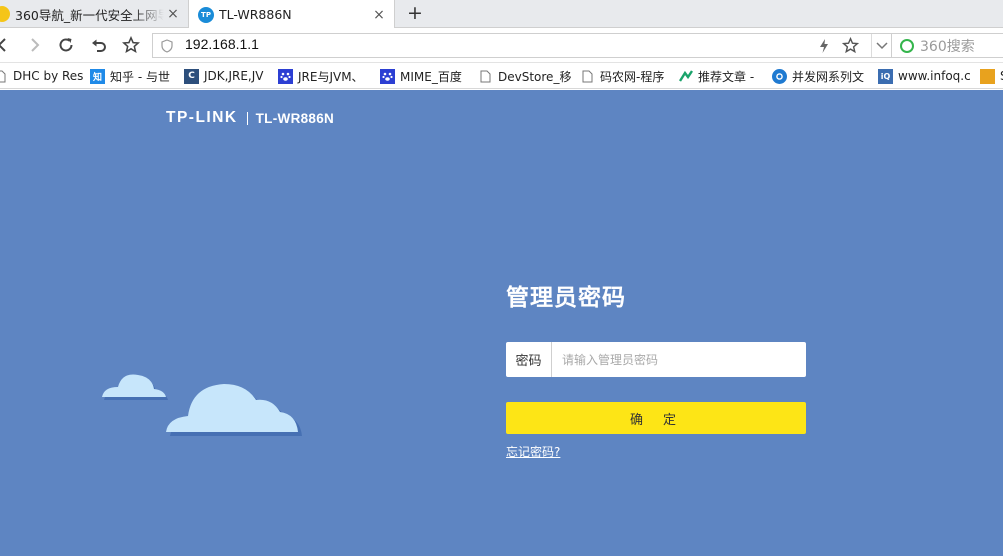  I want to click on lightning-icon, so click(824, 47).